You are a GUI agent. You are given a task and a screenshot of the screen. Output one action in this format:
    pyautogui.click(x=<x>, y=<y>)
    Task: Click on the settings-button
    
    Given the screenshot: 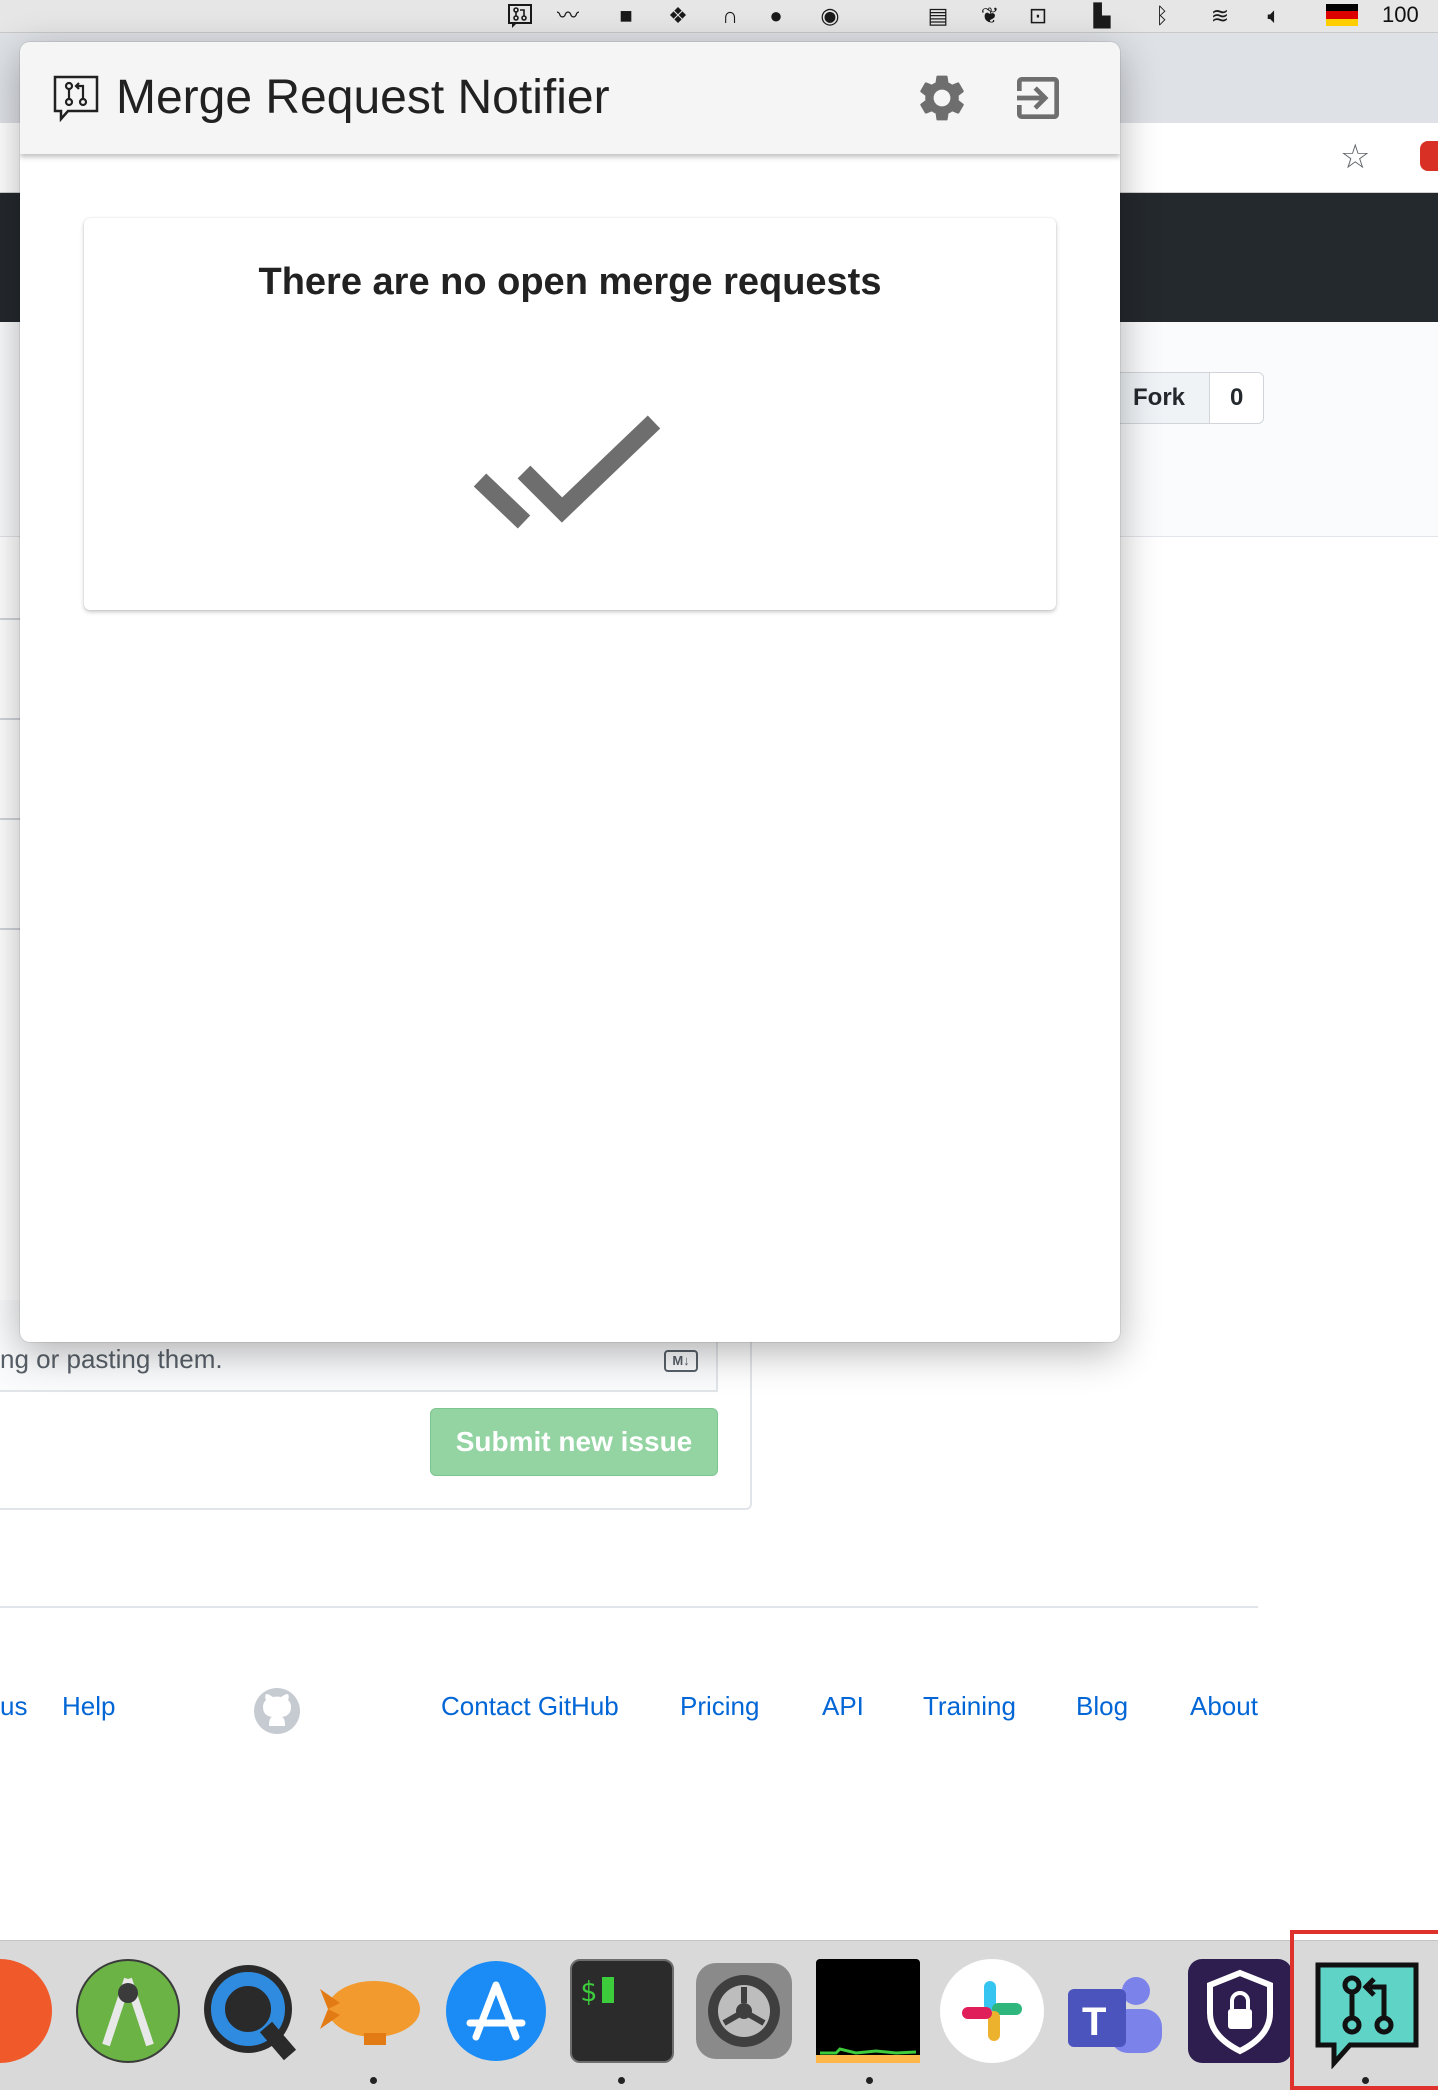 What is the action you would take?
    pyautogui.click(x=942, y=98)
    